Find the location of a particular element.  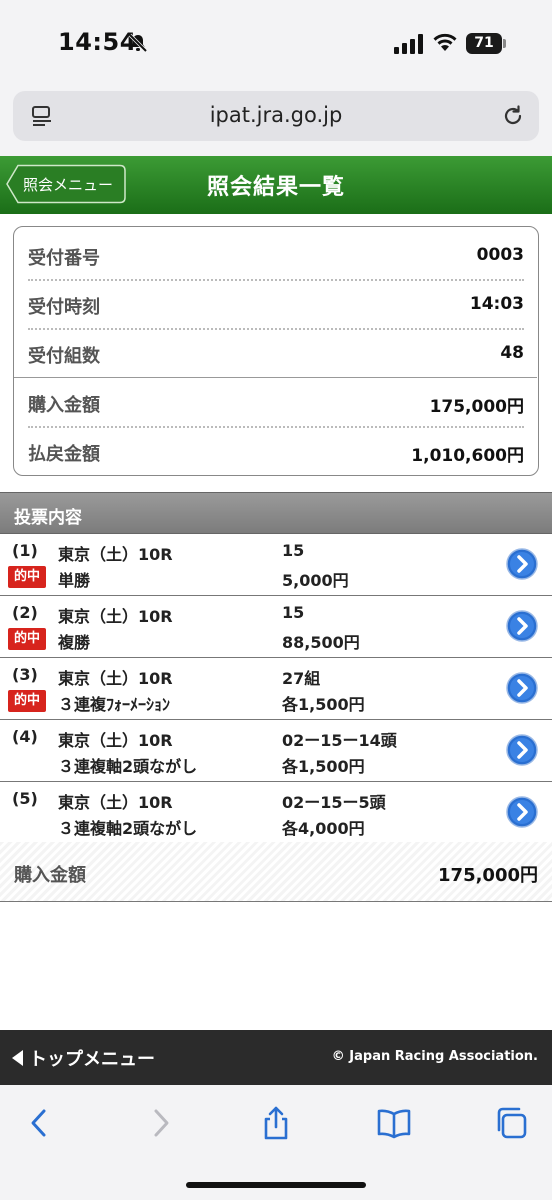

forward-icon is located at coordinates (160, 1123).